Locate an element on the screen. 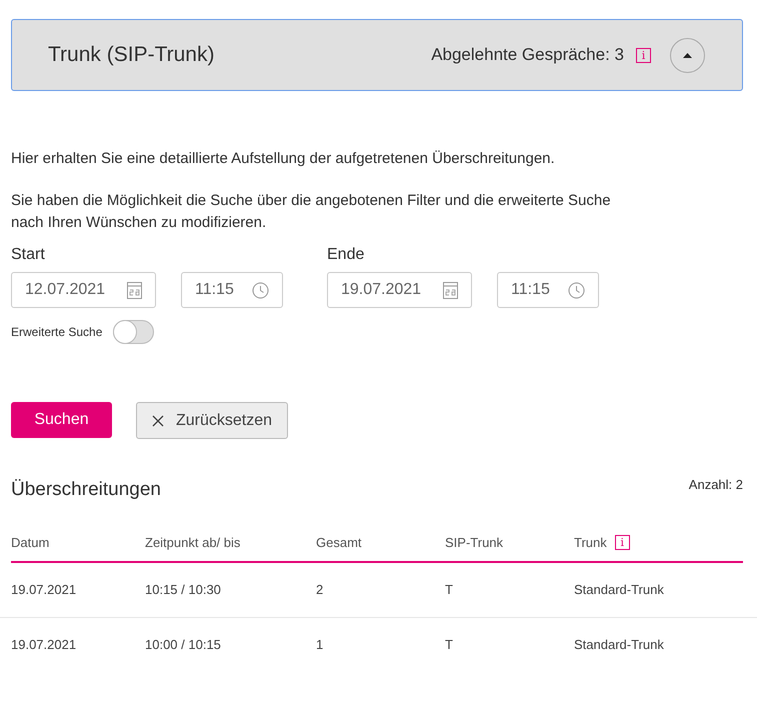 The image size is (757, 711). advanced-search-toggle is located at coordinates (133, 332).